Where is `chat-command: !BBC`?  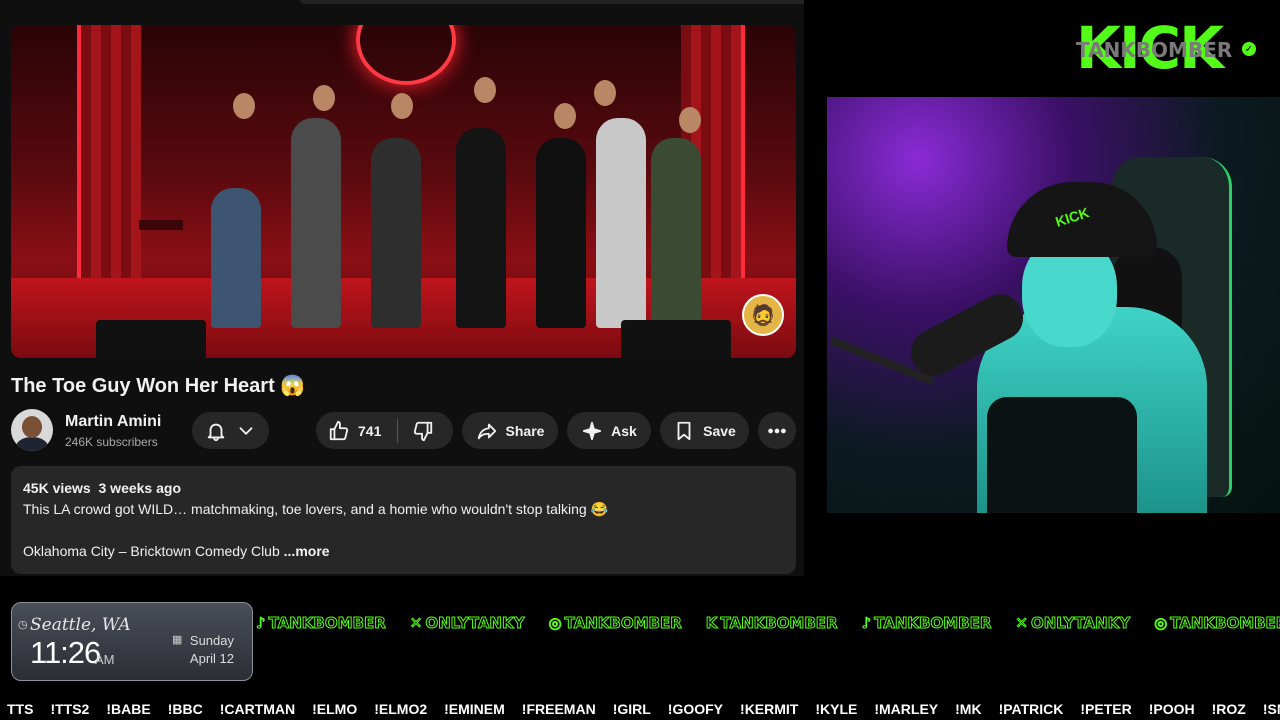 chat-command: !BBC is located at coordinates (185, 709).